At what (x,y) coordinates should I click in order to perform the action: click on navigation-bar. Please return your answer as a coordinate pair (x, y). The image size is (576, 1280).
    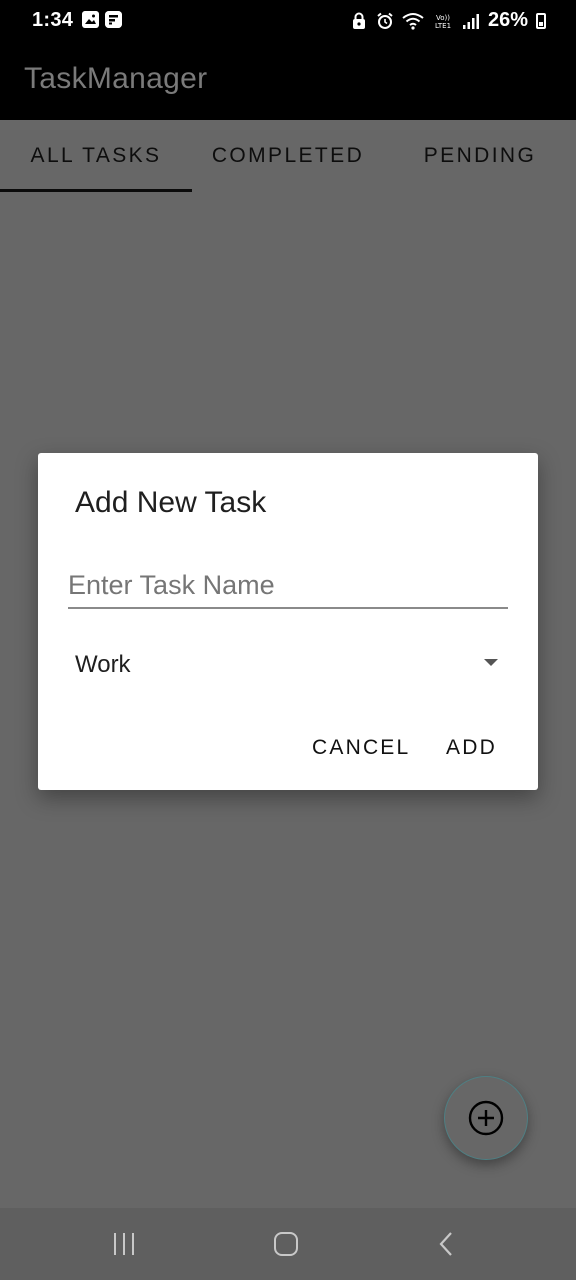
    Looking at the image, I should click on (288, 1244).